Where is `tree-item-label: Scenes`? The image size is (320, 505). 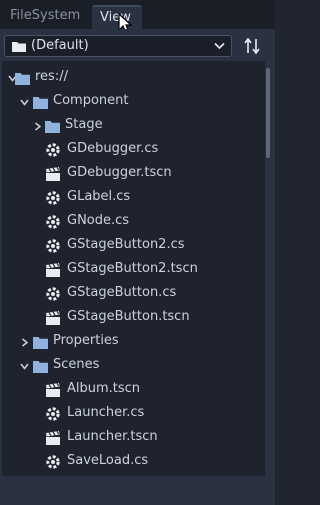
tree-item-label: Scenes is located at coordinates (76, 364).